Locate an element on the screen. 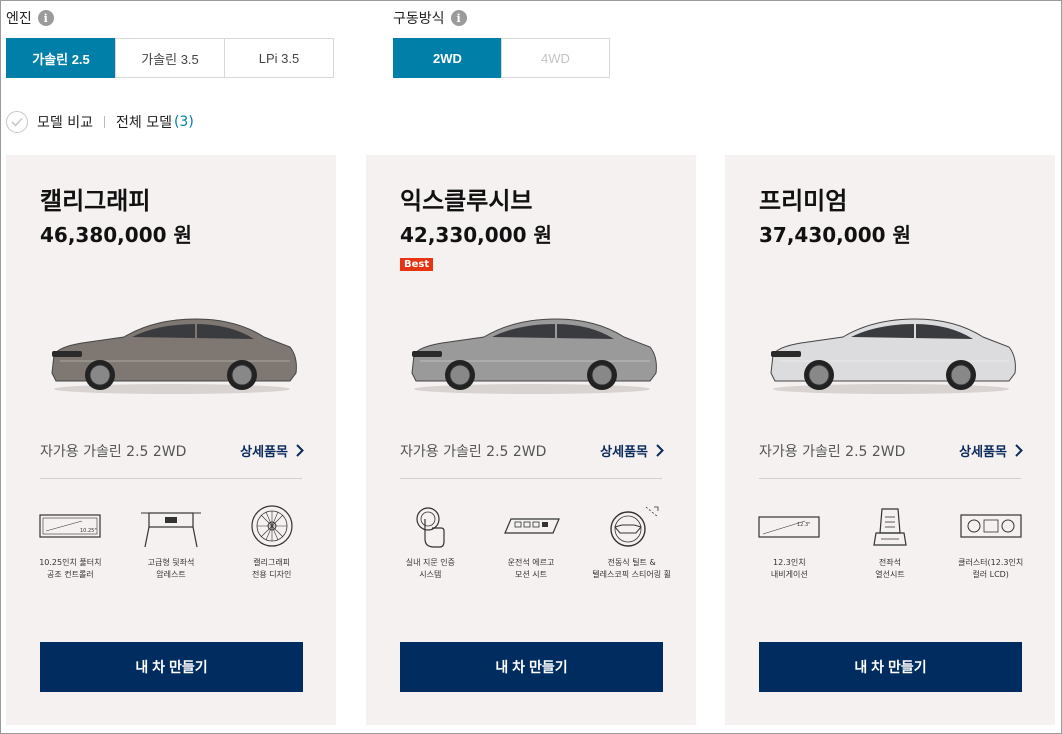 The height and width of the screenshot is (734, 1062). heated-seat-icon is located at coordinates (890, 527).